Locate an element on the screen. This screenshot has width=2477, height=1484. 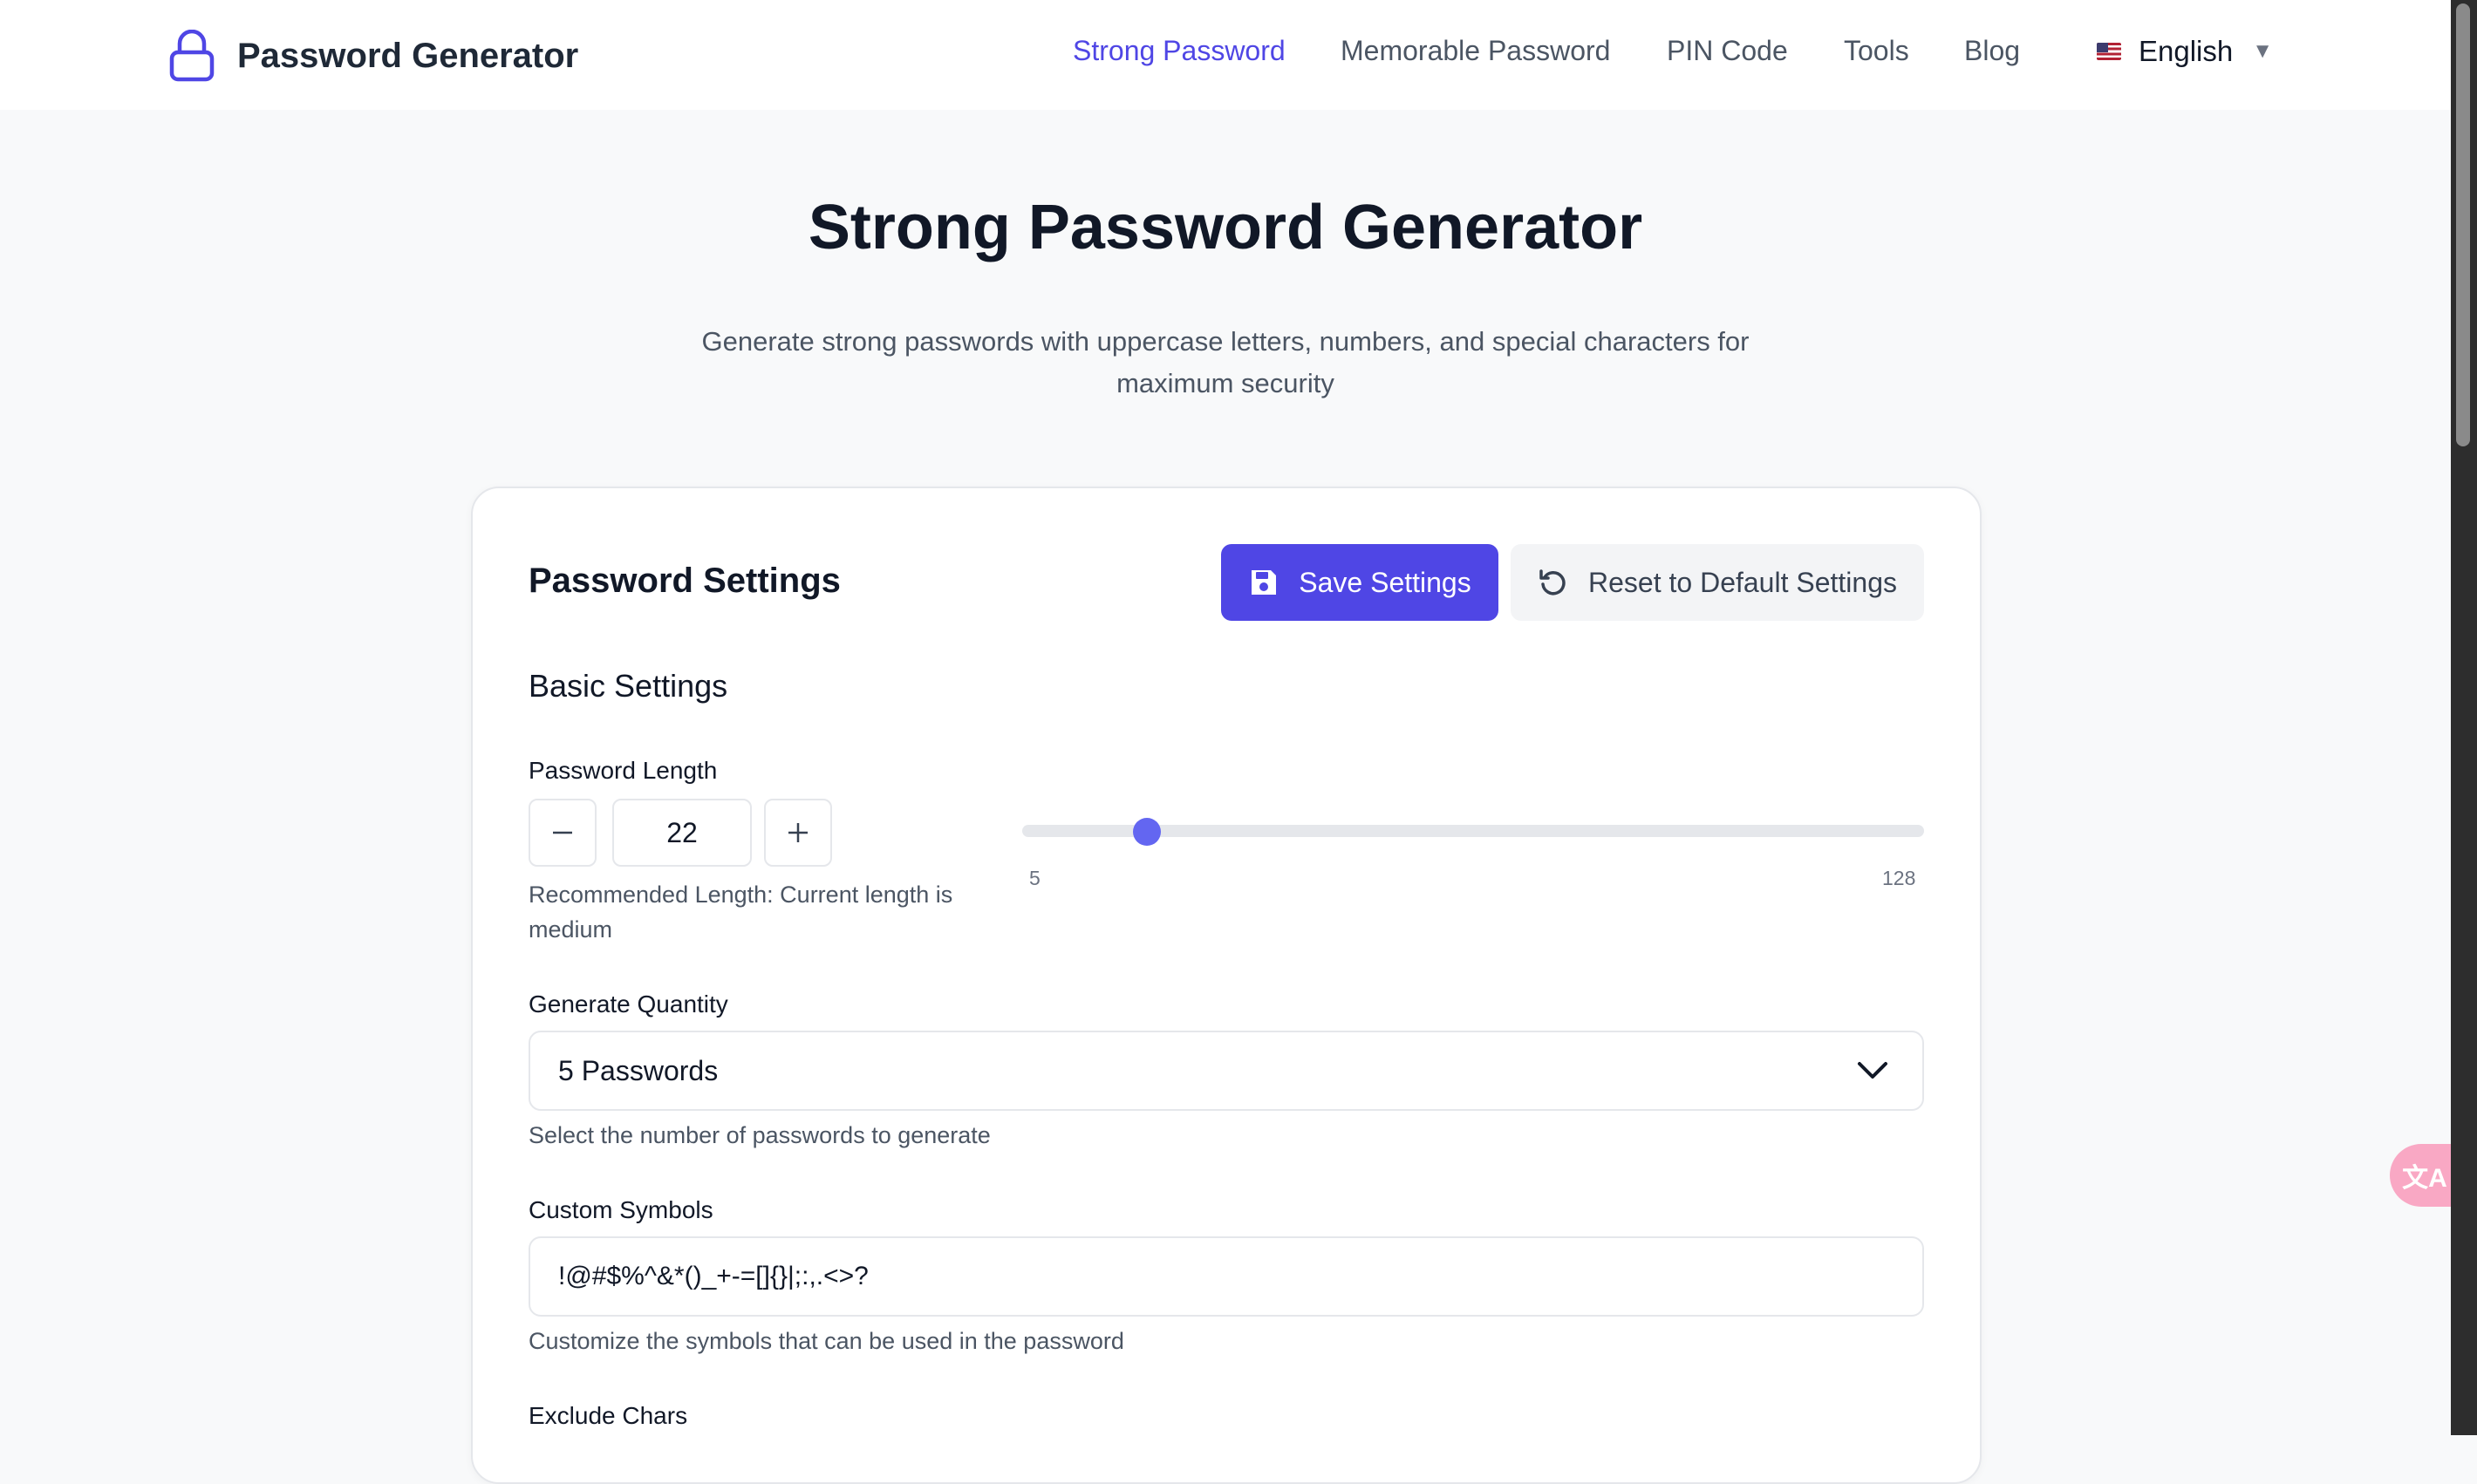
chevron-down-icon is located at coordinates (1872, 1070).